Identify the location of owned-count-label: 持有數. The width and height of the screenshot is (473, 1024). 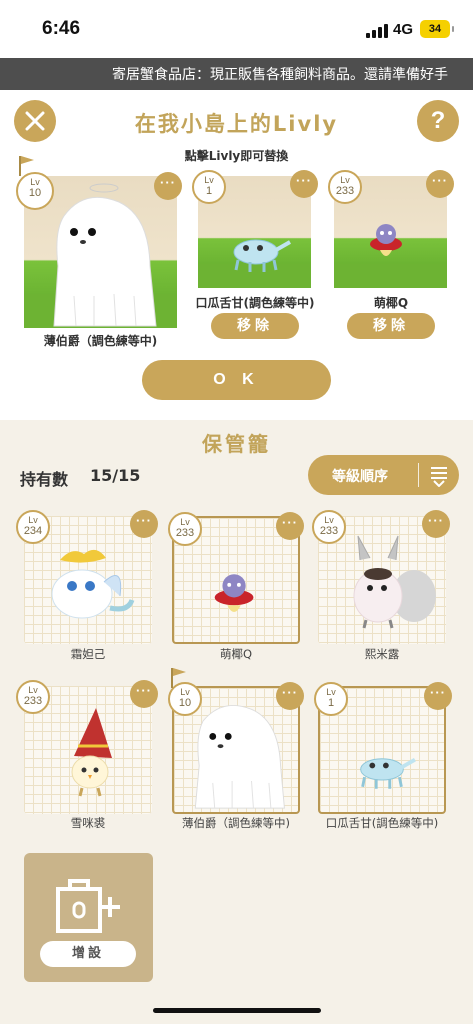
(44, 479).